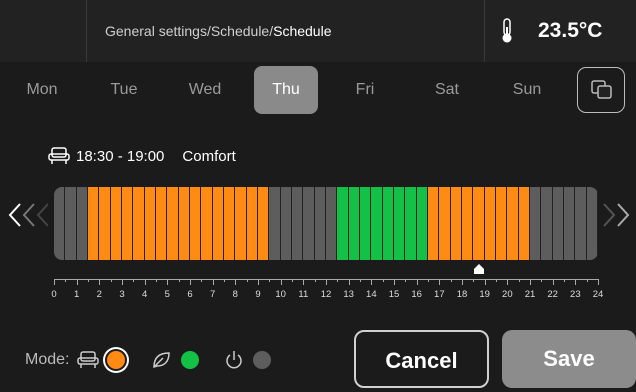  I want to click on comfort-mode-dot, so click(116, 360).